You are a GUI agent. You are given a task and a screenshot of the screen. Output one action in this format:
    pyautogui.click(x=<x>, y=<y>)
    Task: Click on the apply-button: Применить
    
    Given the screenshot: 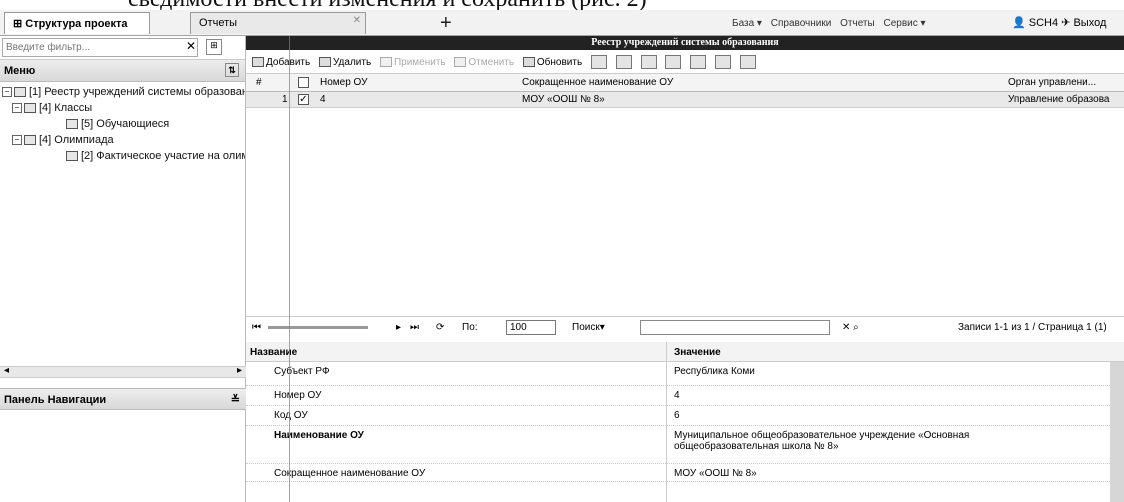 What is the action you would take?
    pyautogui.click(x=412, y=62)
    